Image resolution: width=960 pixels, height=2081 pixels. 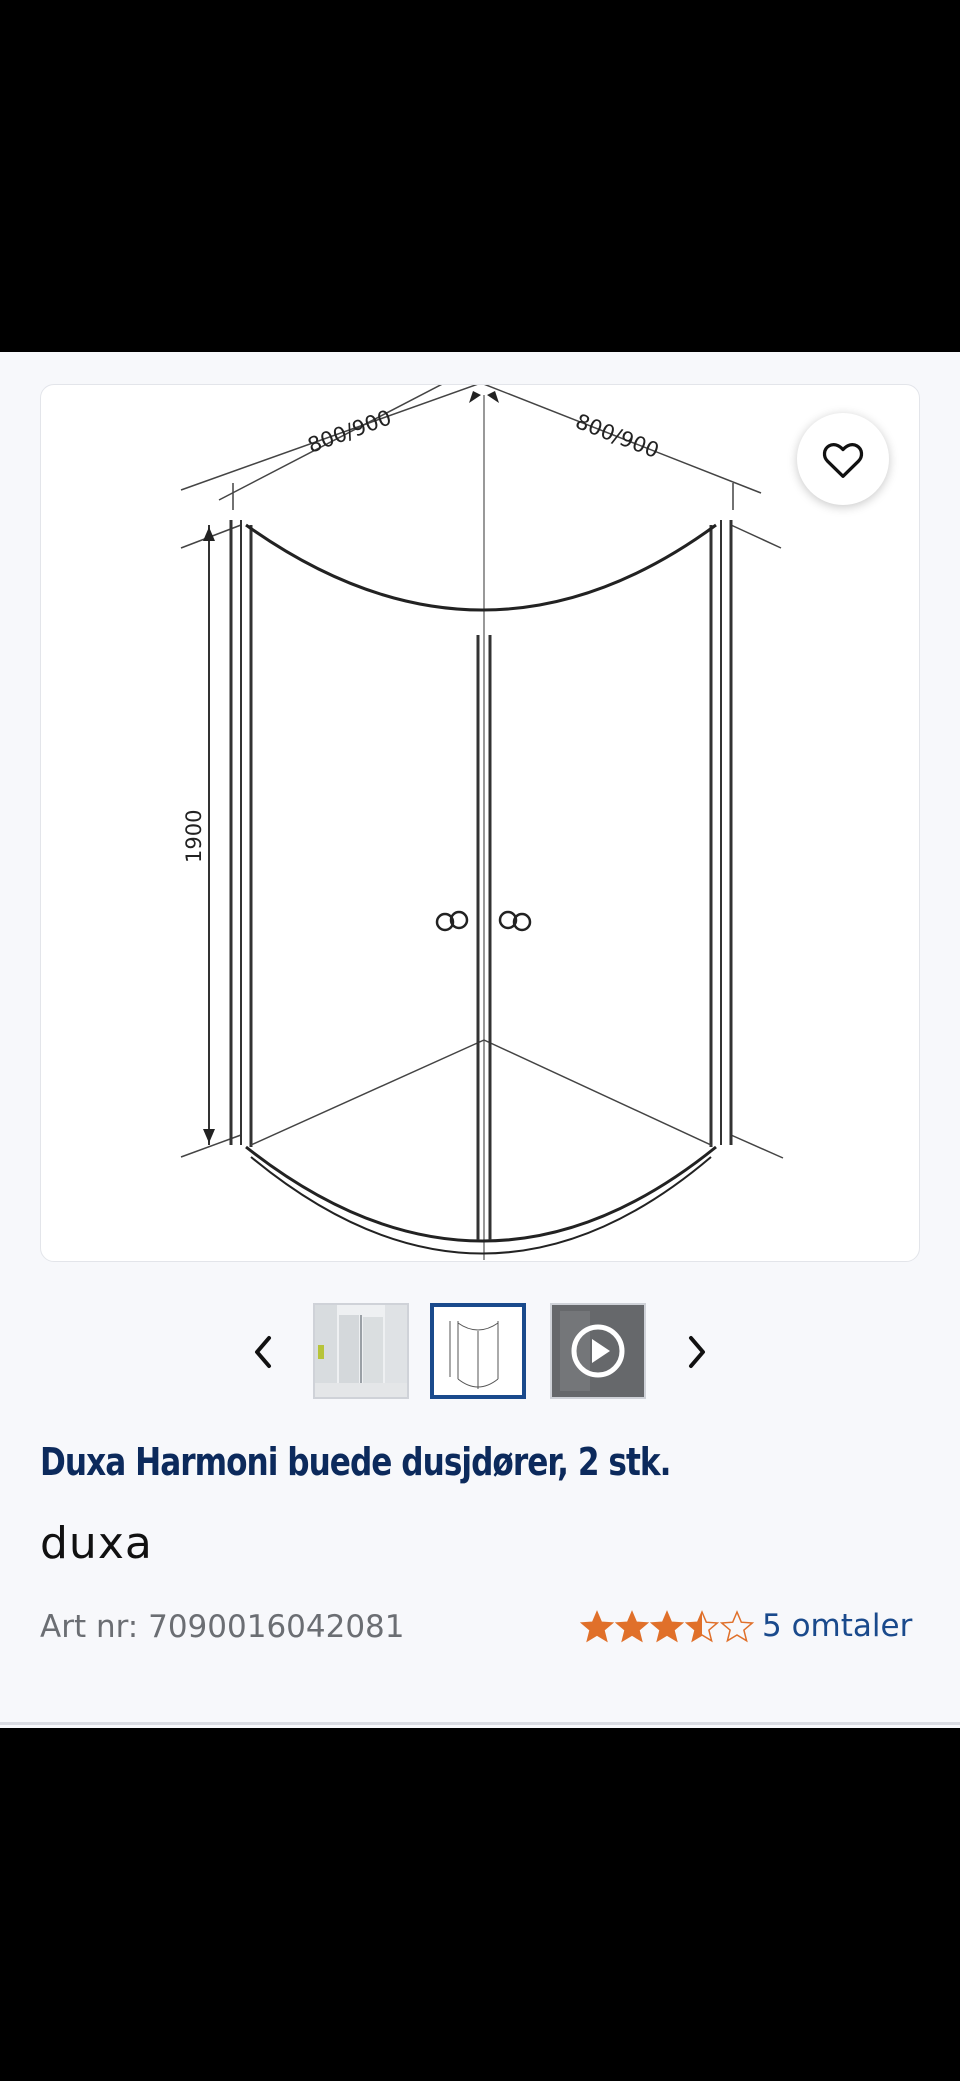 I want to click on thumbnail-photo, so click(x=361, y=1351).